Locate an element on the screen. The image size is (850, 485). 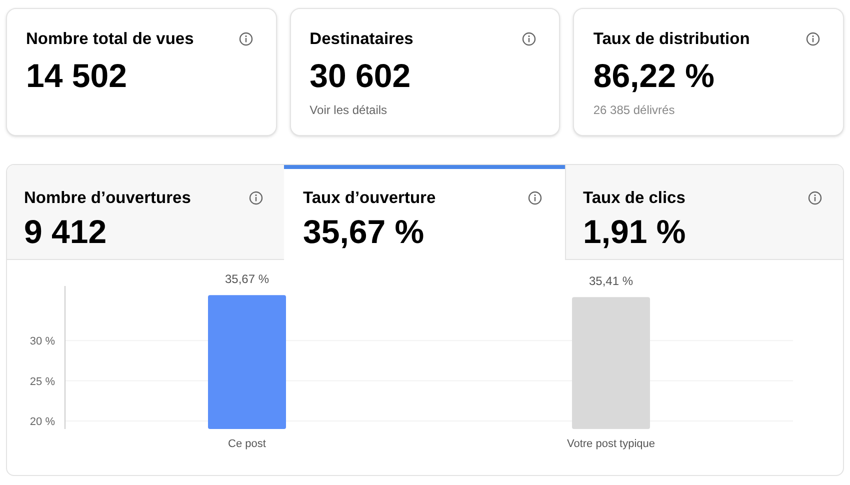
metric-tab: Taux de clics 1,91 % is located at coordinates (704, 212).